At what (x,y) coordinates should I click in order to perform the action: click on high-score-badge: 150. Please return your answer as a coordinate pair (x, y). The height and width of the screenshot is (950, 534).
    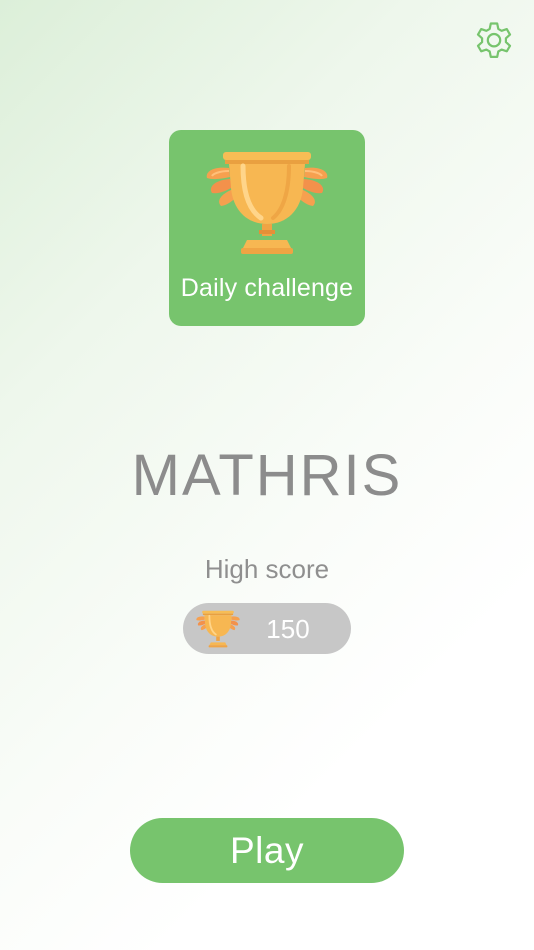
    Looking at the image, I should click on (267, 628).